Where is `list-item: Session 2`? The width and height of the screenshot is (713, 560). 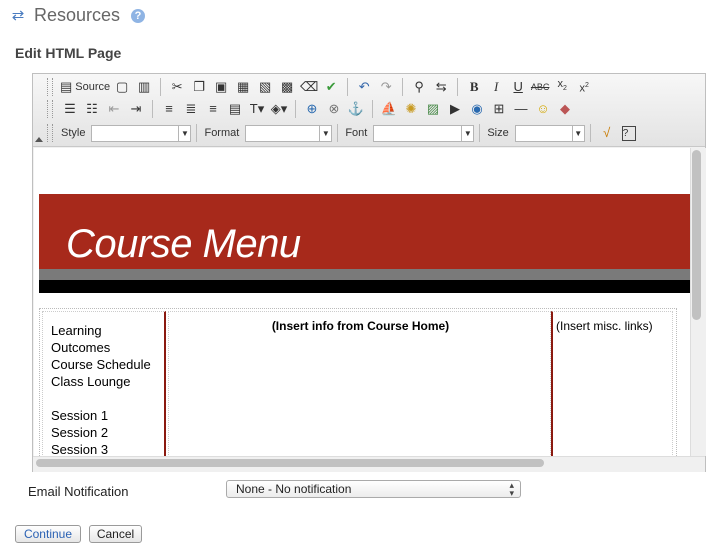 list-item: Session 2 is located at coordinates (80, 432).